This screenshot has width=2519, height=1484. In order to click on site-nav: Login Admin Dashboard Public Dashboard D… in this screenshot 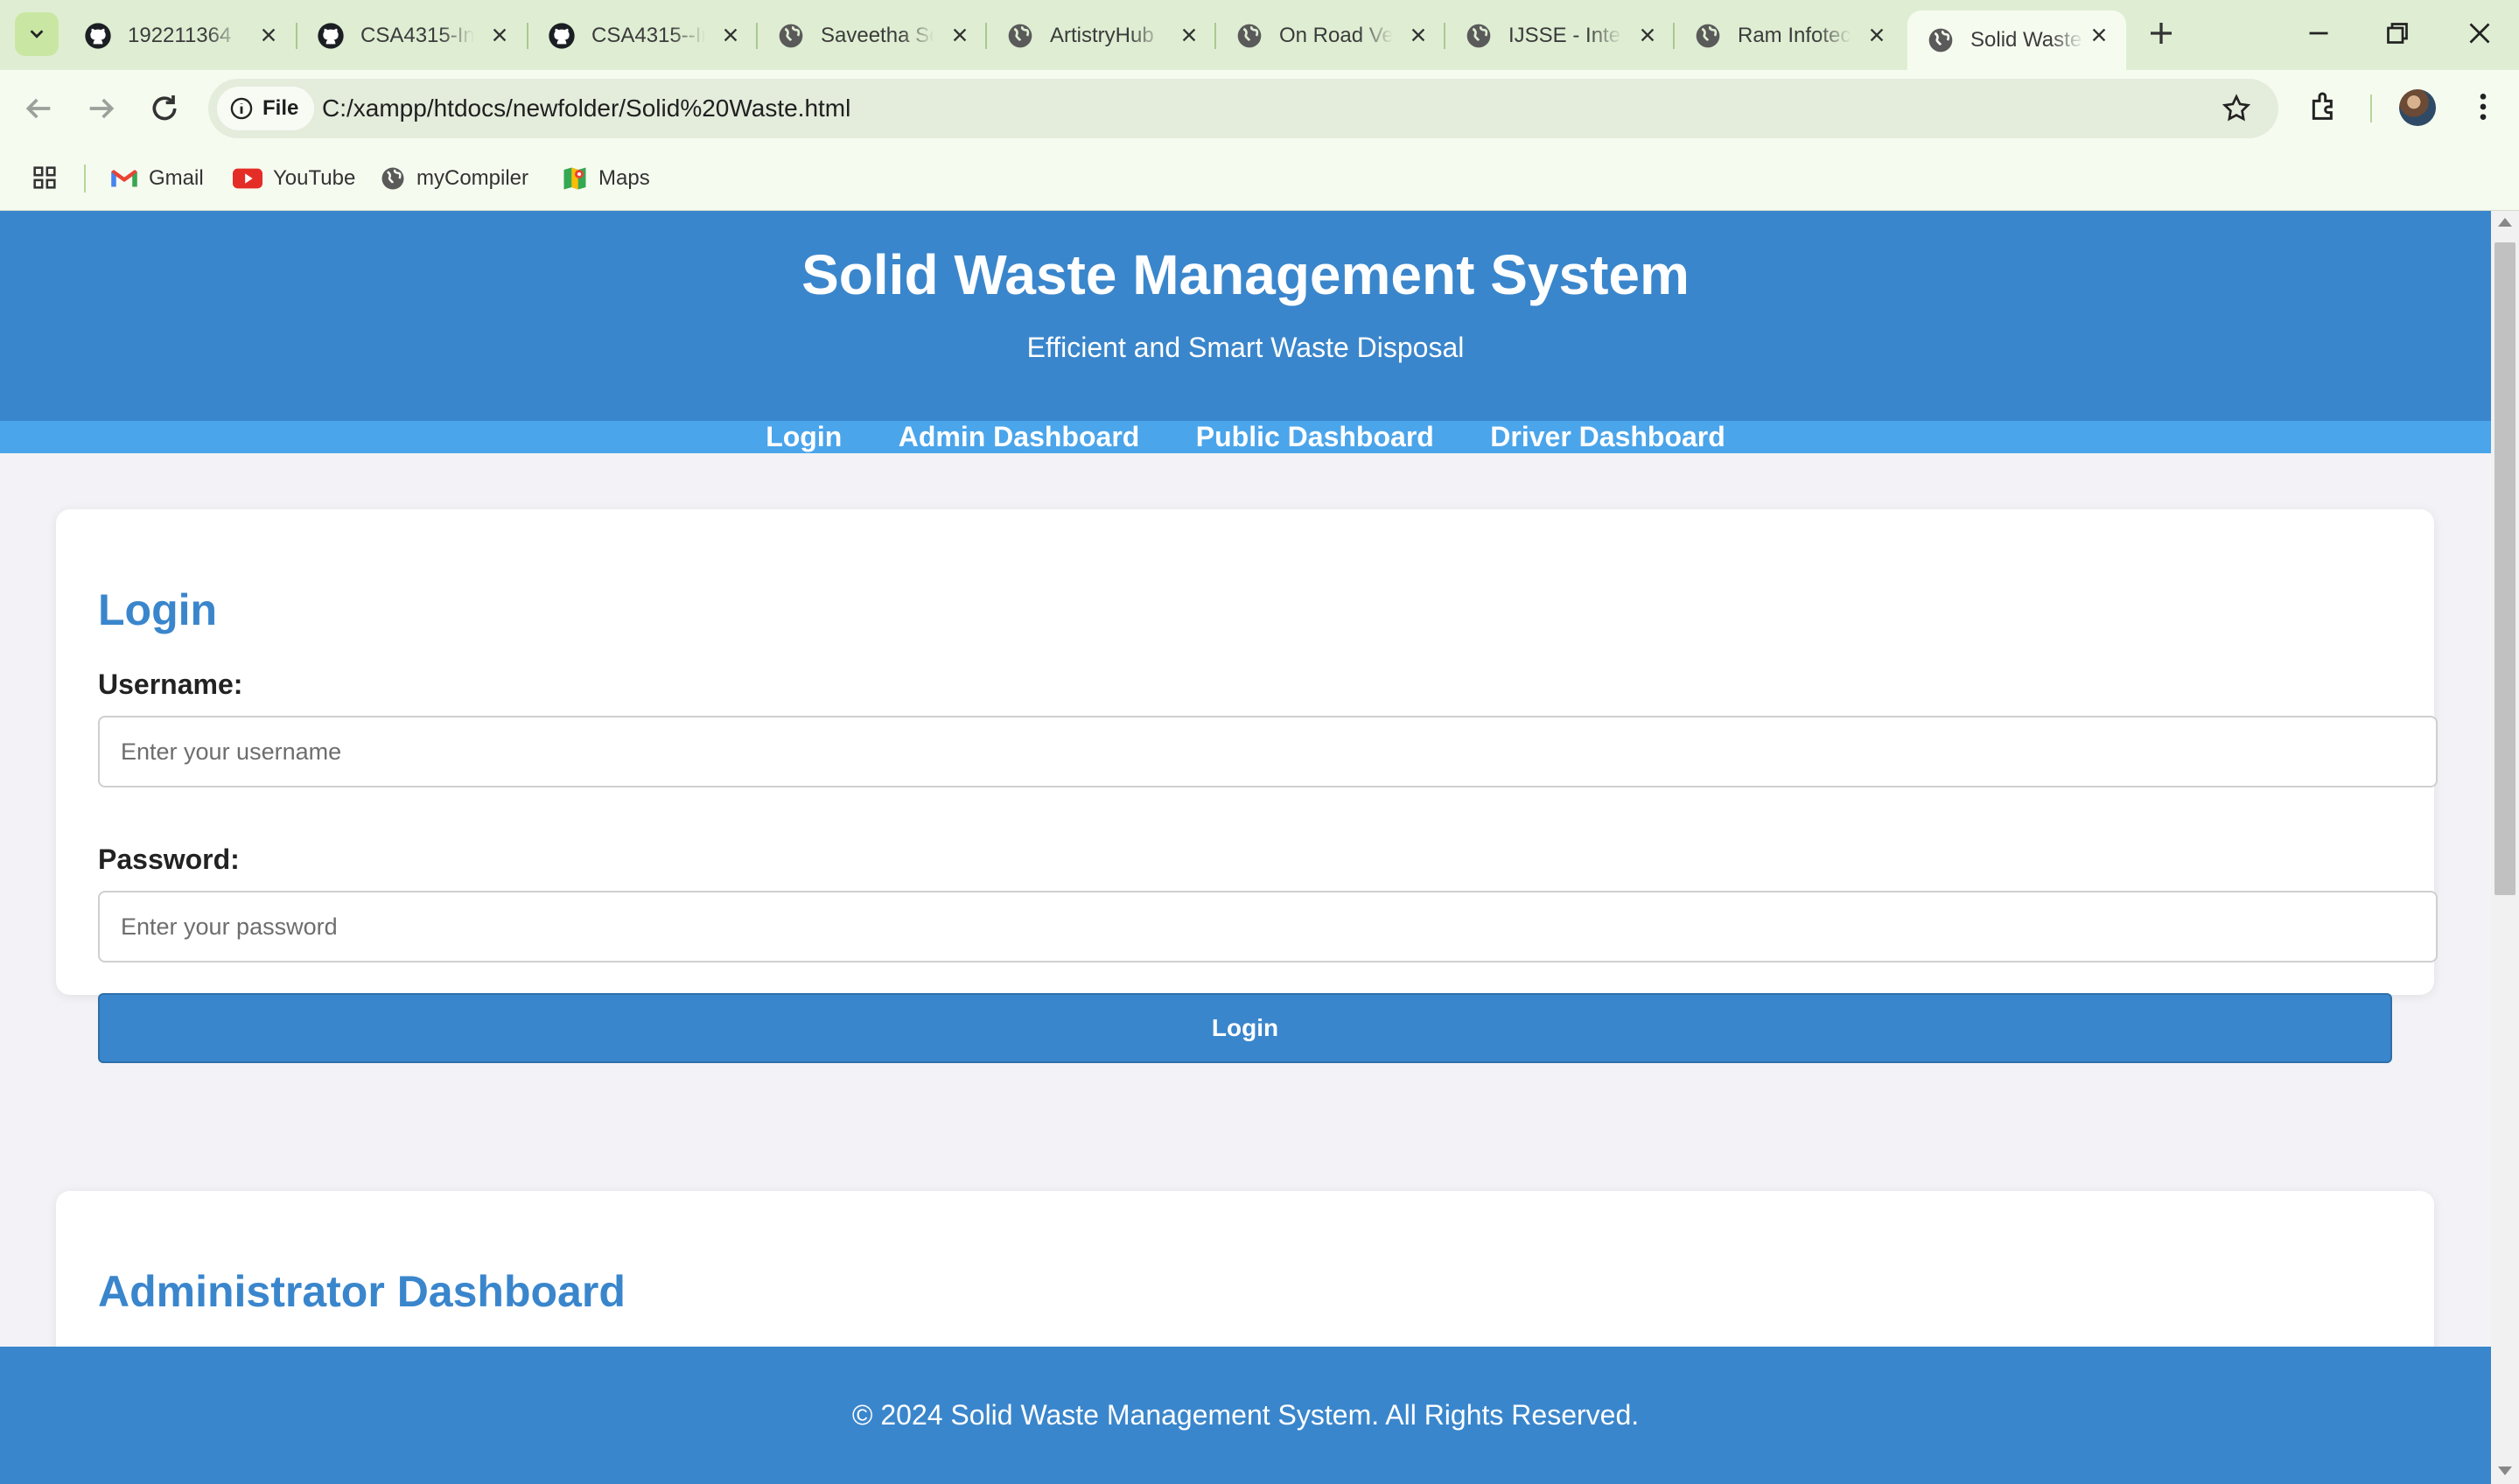, I will do `click(1245, 437)`.